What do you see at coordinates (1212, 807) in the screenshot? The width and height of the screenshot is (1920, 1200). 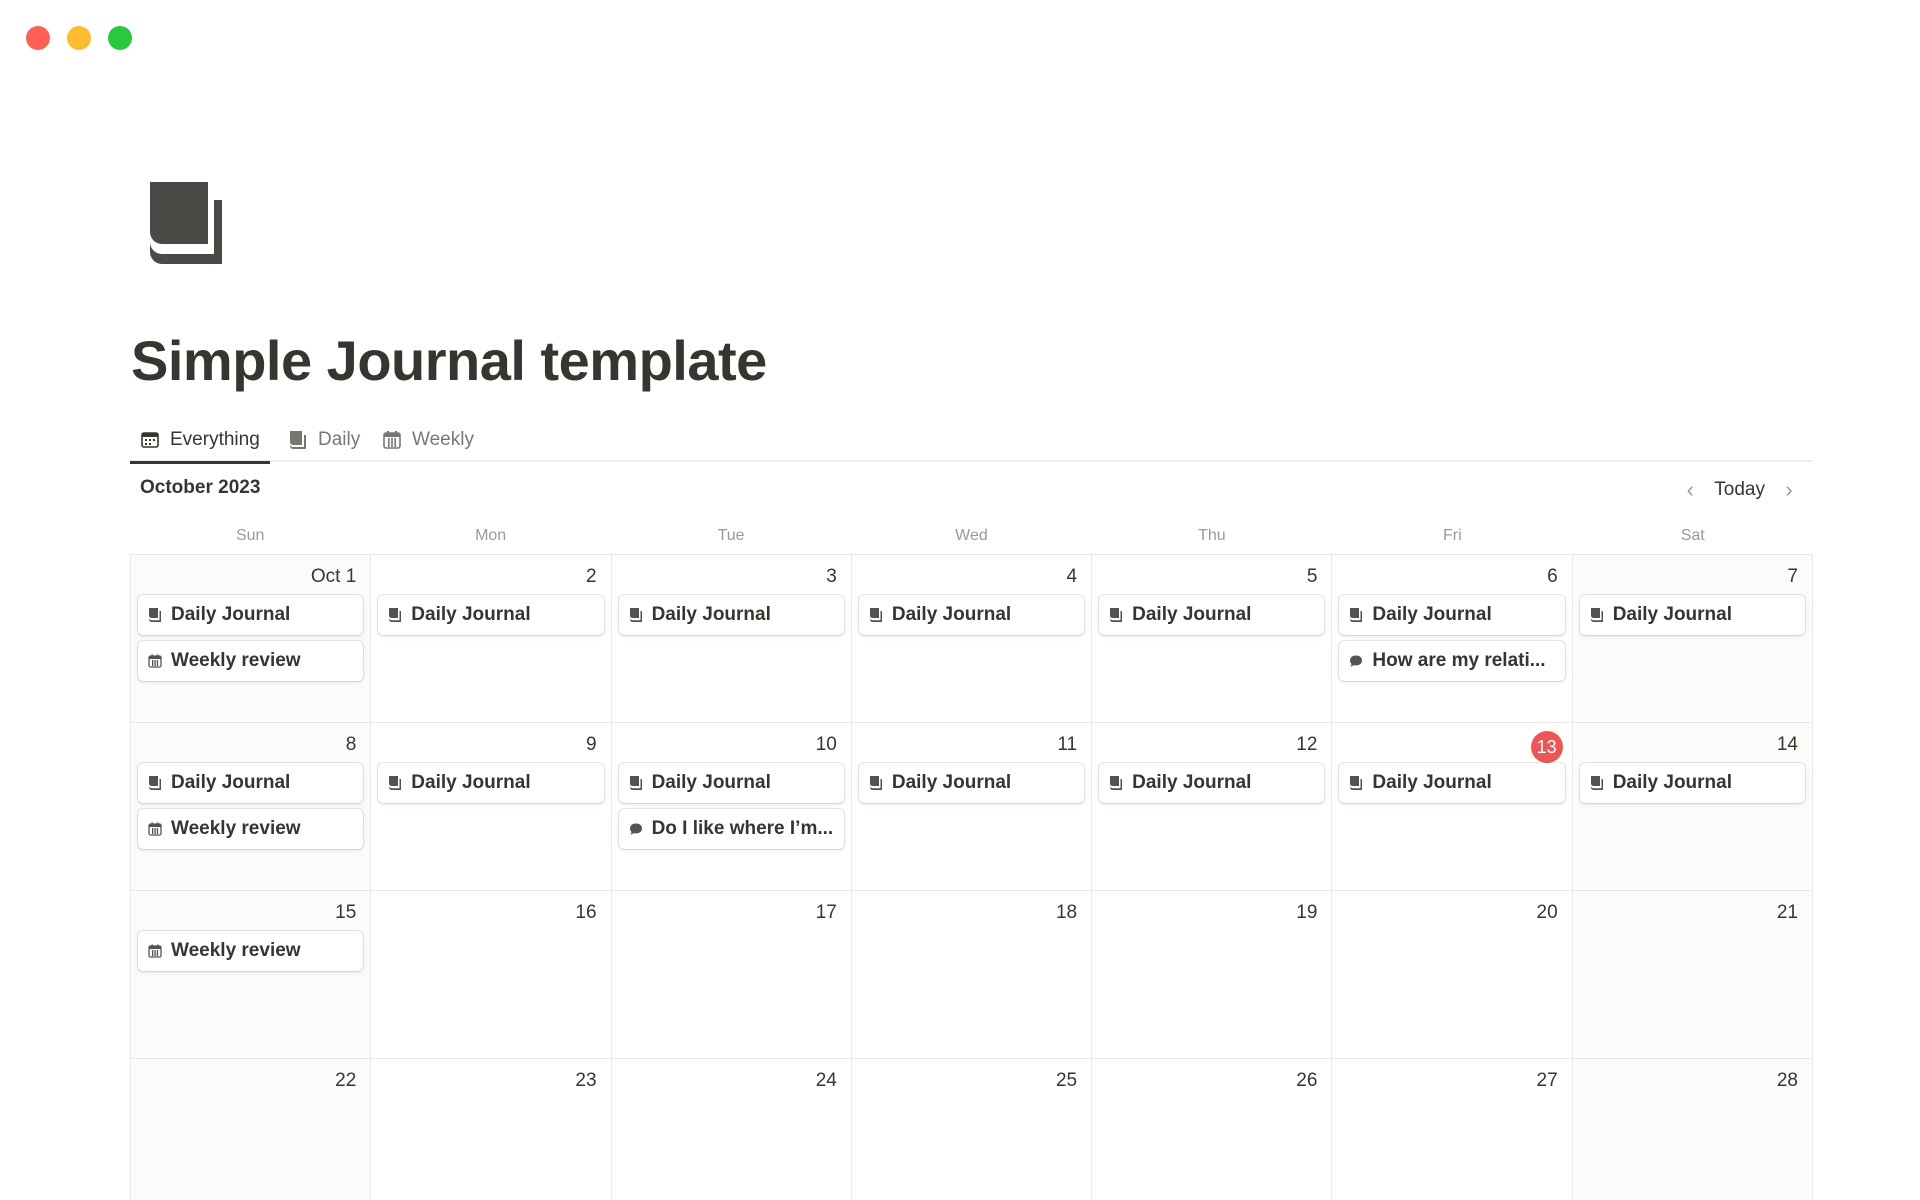 I see `calendar-day-cell: 12 Daily Journal` at bounding box center [1212, 807].